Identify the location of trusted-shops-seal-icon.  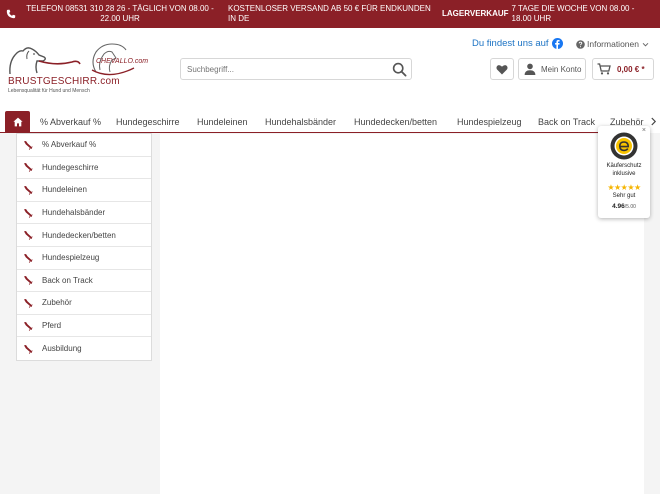
(624, 146).